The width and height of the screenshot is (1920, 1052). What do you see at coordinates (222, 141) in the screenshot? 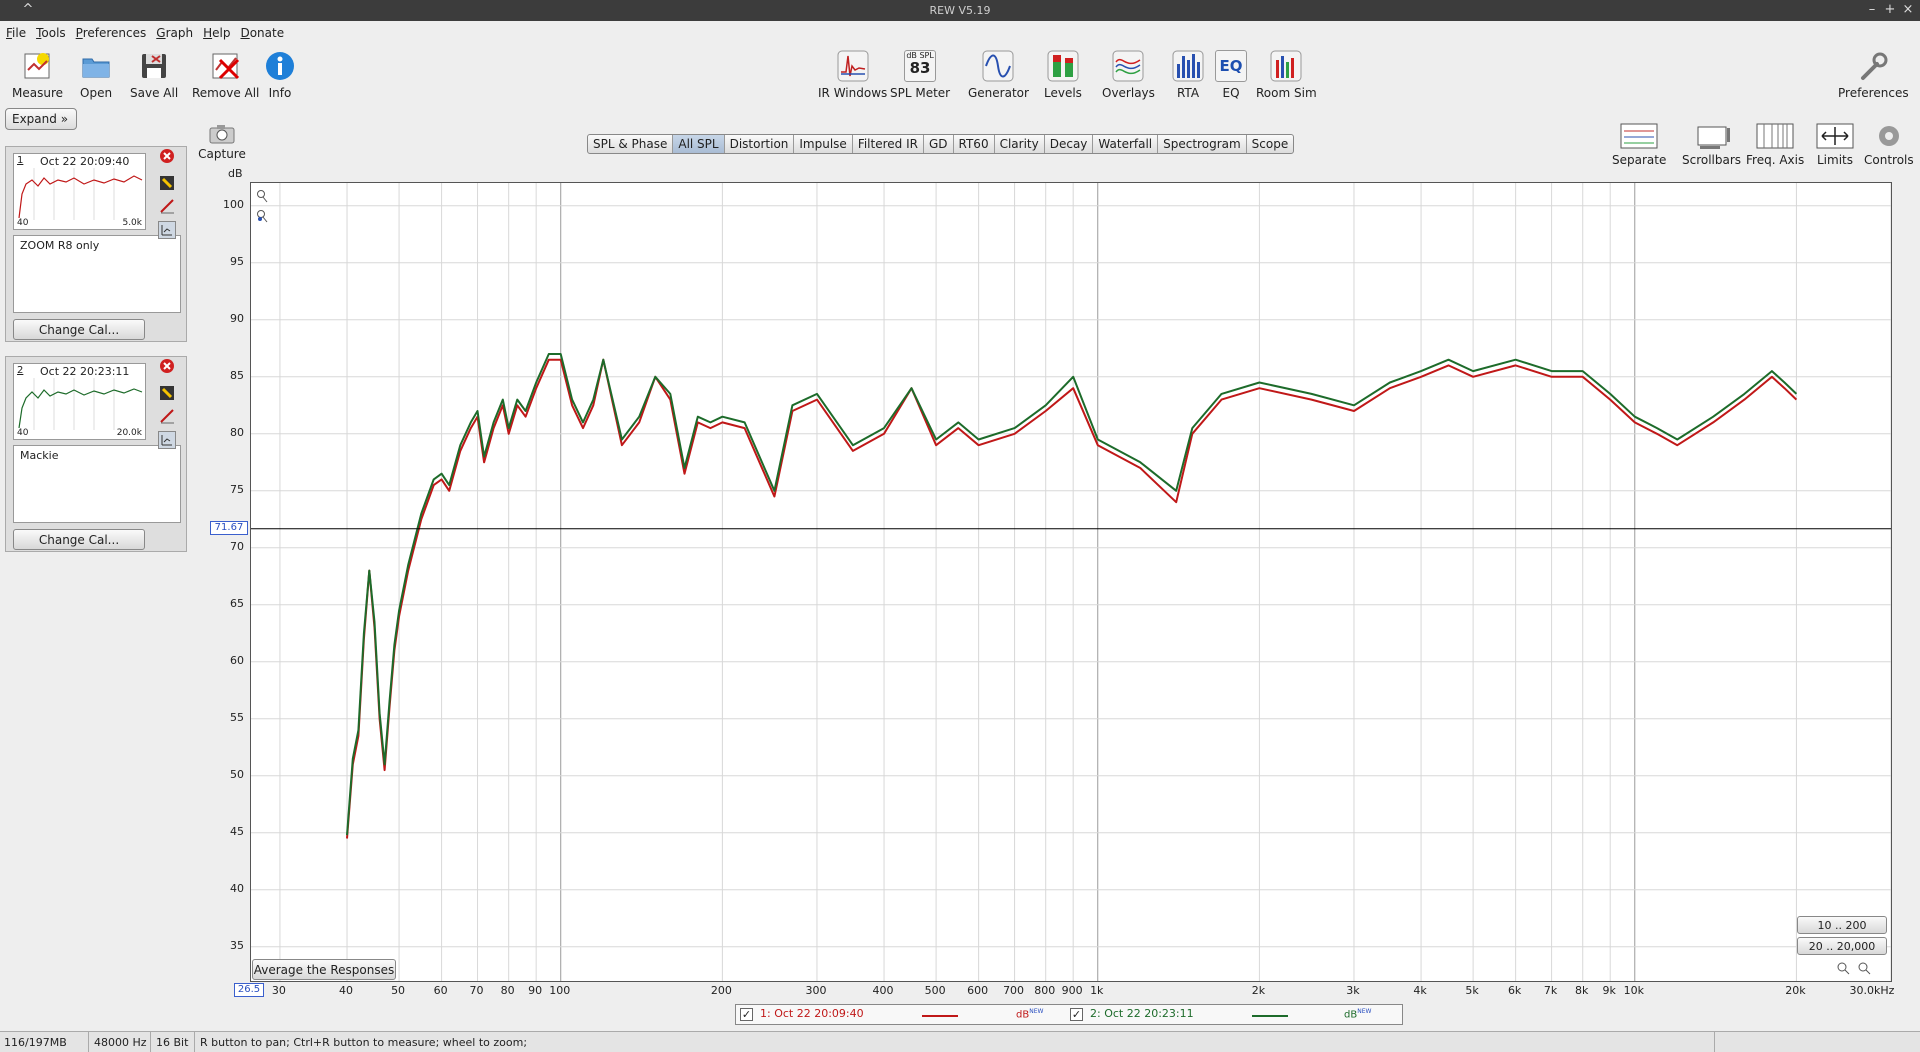
I see `capture-button: Capture` at bounding box center [222, 141].